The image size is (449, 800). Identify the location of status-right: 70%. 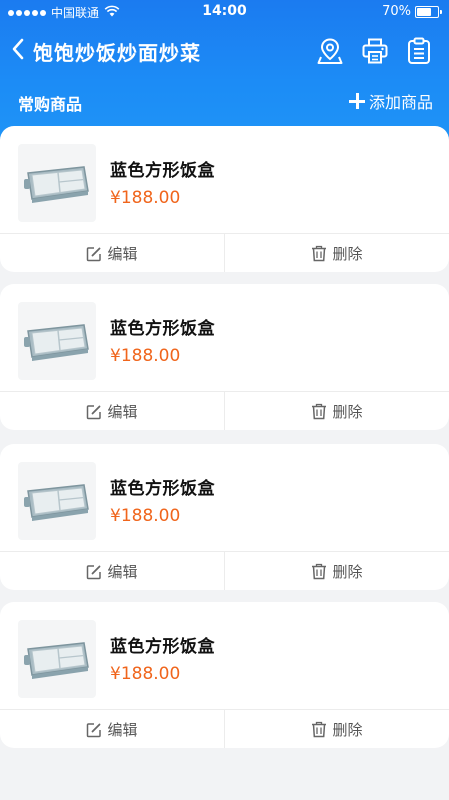
(412, 11).